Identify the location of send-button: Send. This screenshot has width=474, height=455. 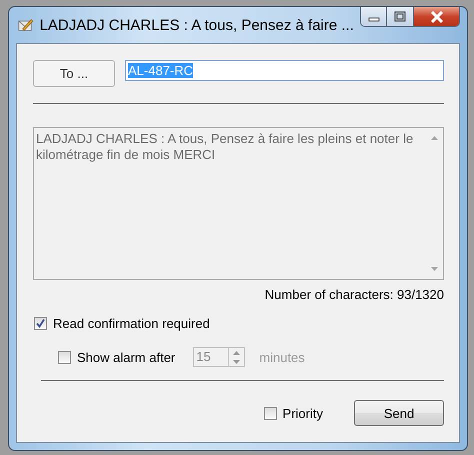
(399, 413).